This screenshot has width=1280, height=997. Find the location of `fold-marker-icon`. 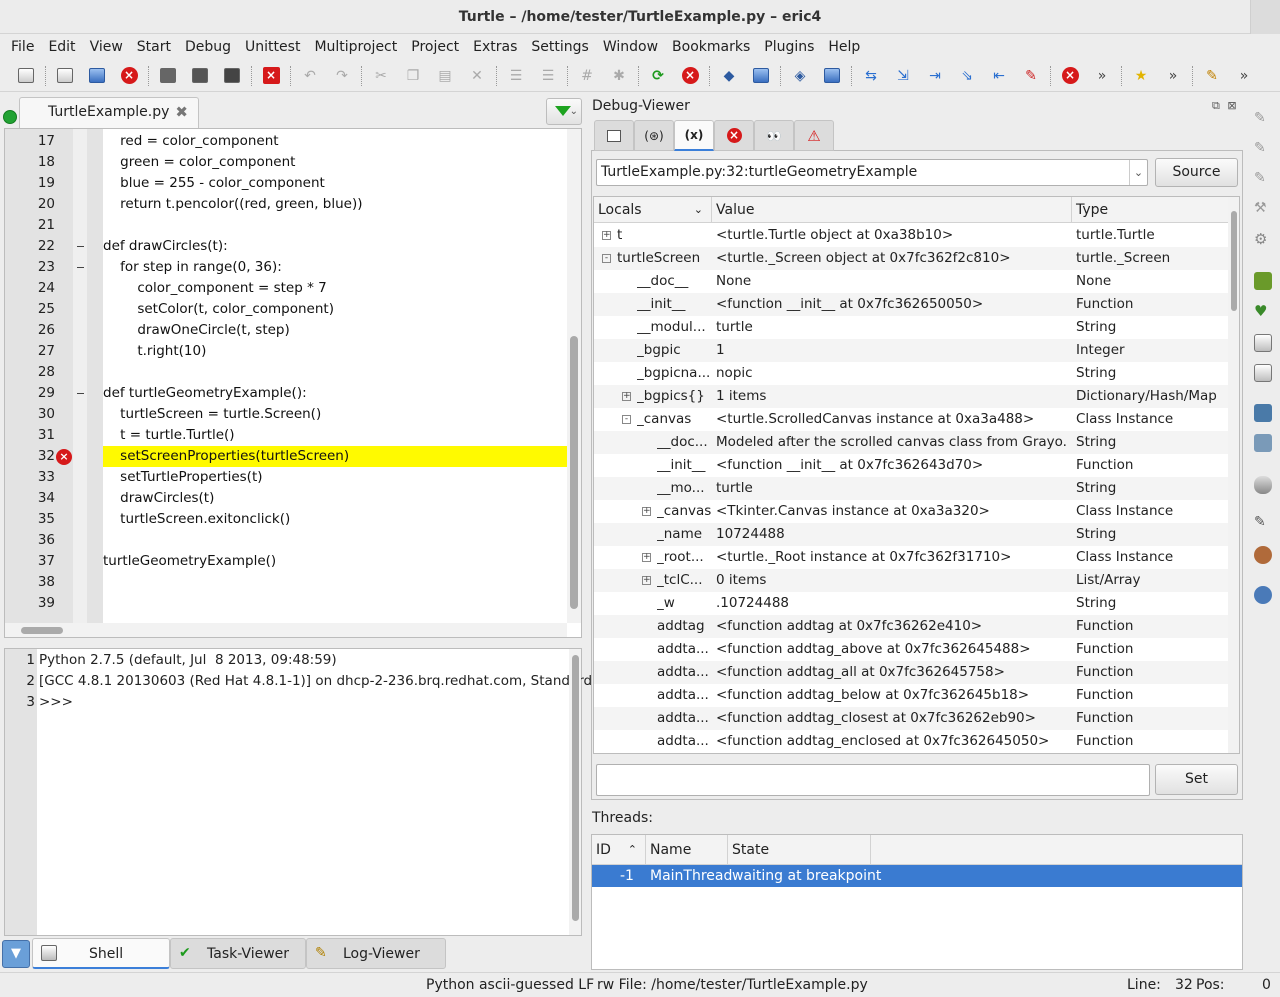

fold-marker-icon is located at coordinates (80, 267).